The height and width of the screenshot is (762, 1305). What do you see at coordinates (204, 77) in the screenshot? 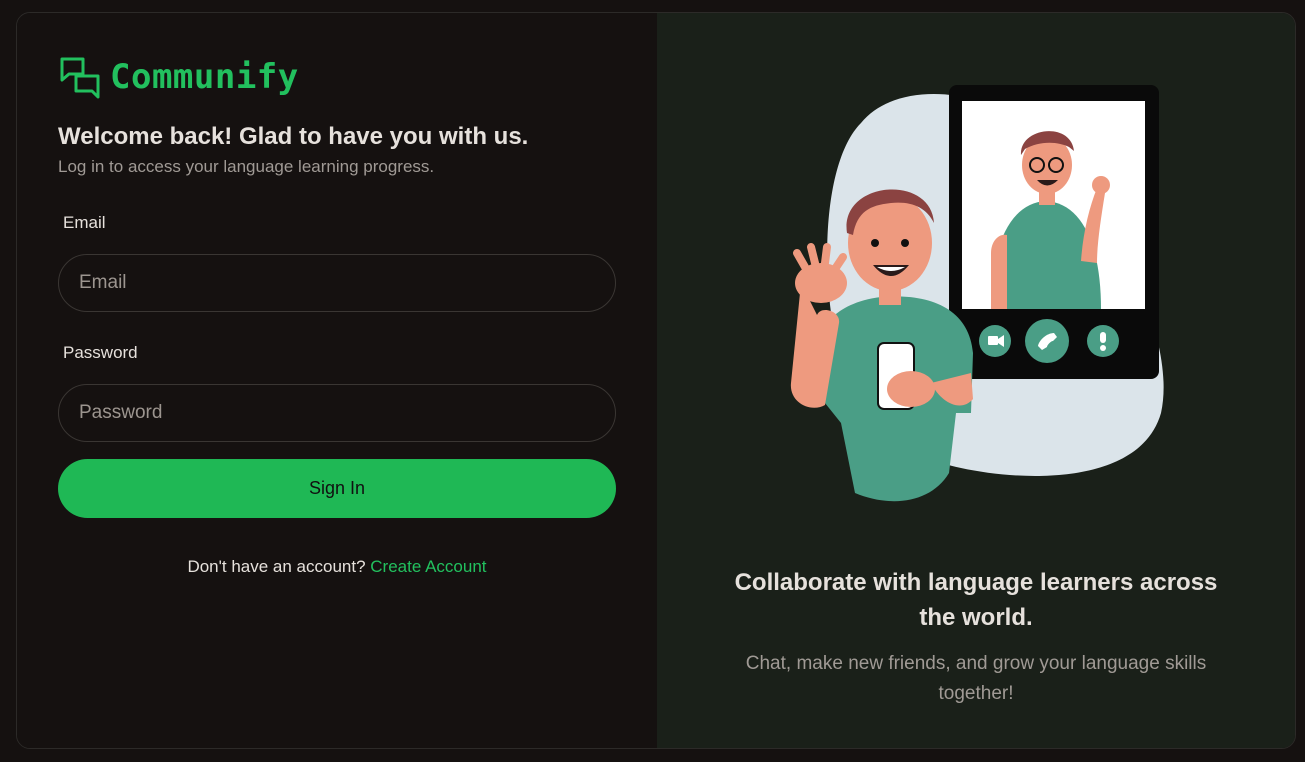
I see `brand-name: Communify` at bounding box center [204, 77].